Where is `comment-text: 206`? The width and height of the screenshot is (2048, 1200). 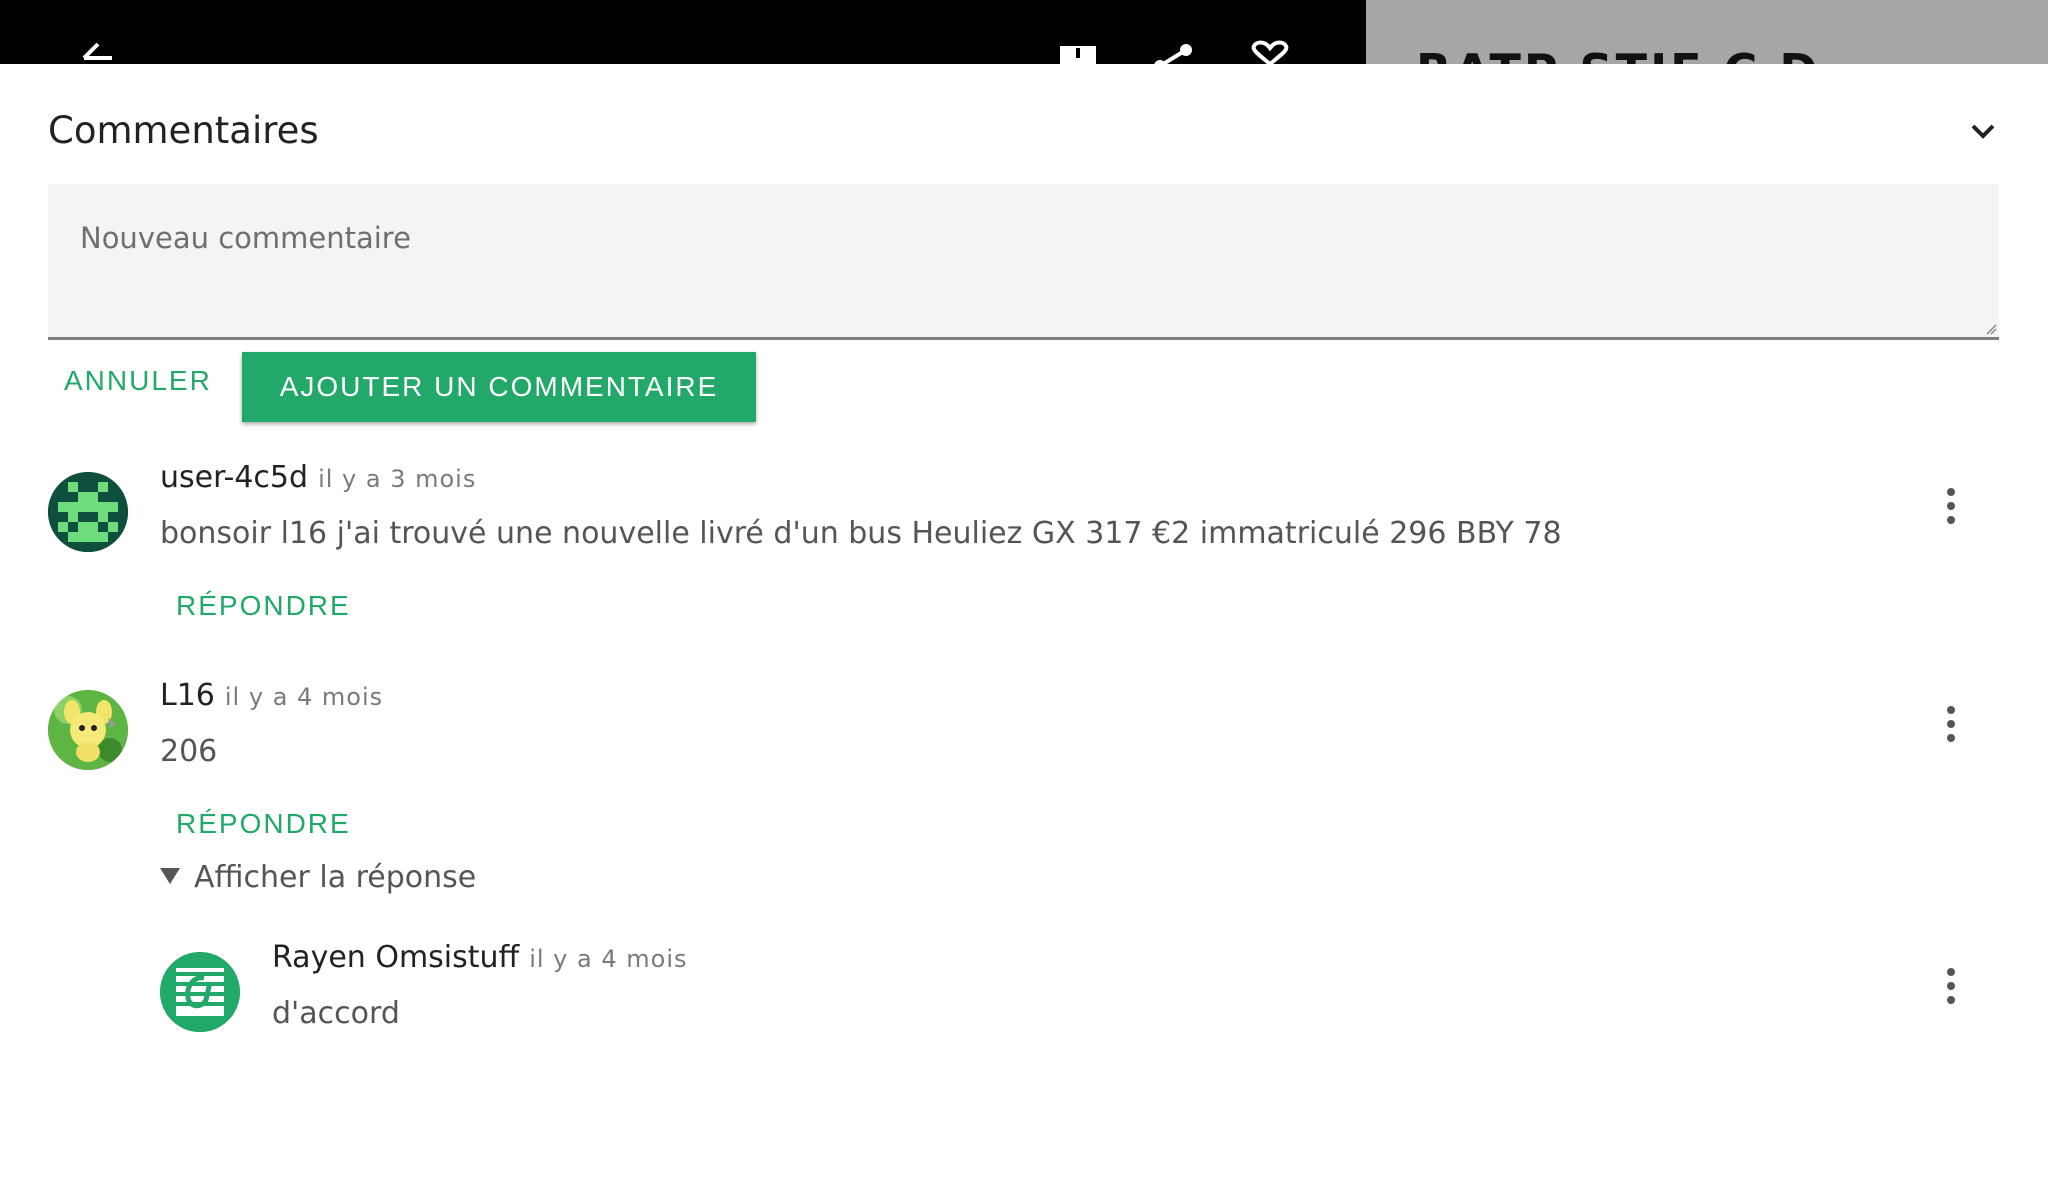 comment-text: 206 is located at coordinates (189, 751).